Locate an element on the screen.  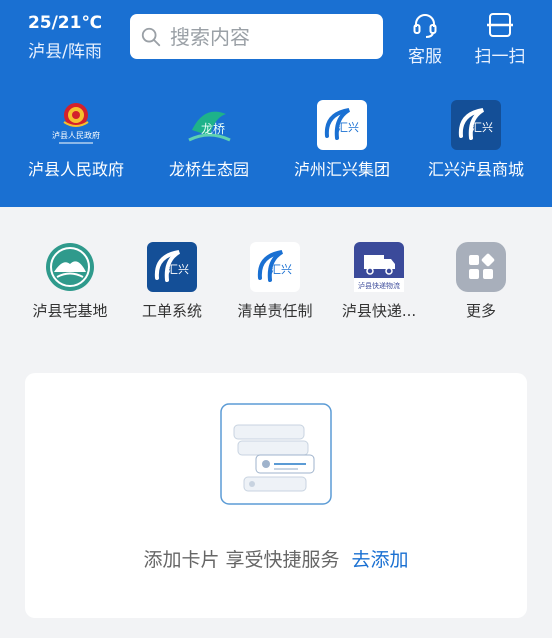
huixing-mall-icon: 汇兴 is located at coordinates (476, 125).